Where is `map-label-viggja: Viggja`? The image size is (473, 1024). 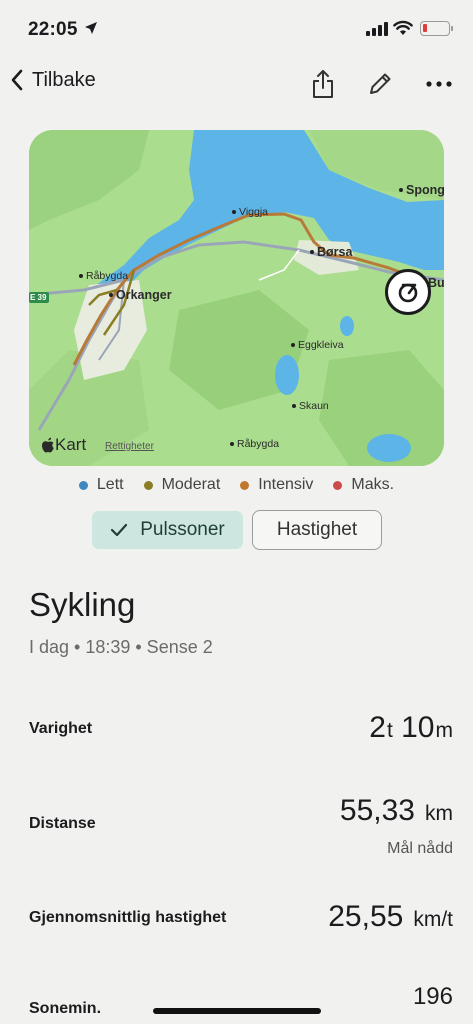
map-label-viggja: Viggja is located at coordinates (250, 212).